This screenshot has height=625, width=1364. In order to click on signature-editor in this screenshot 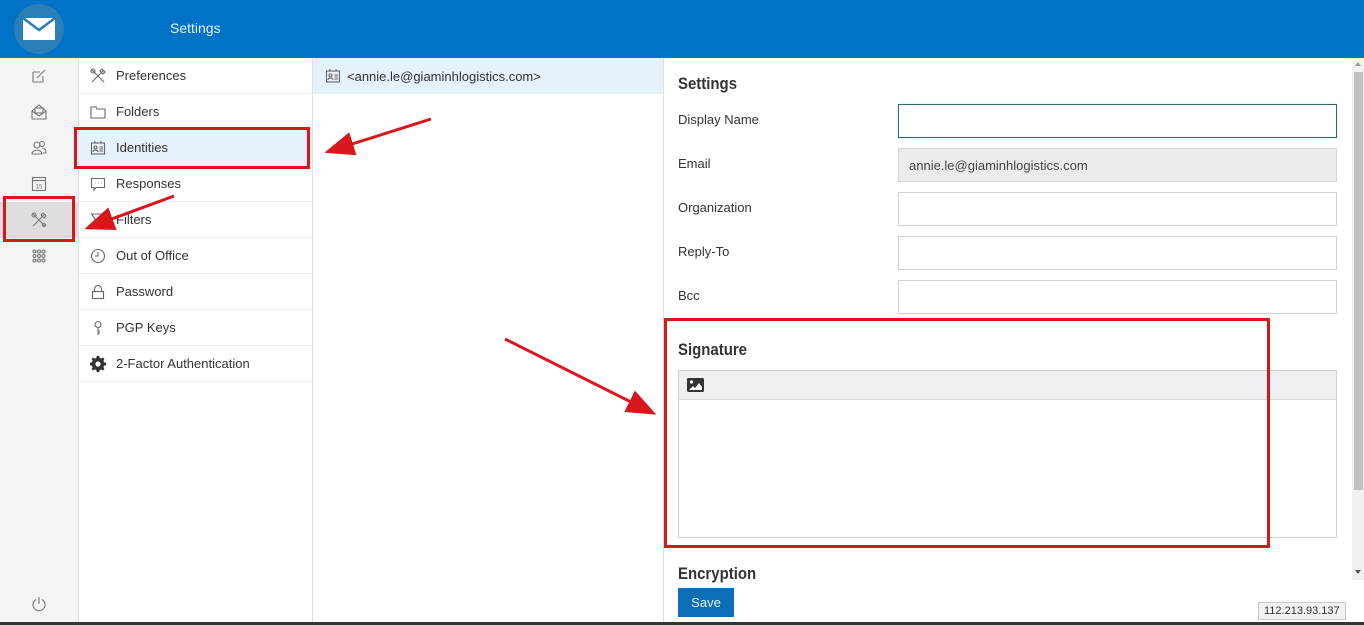, I will do `click(1007, 454)`.